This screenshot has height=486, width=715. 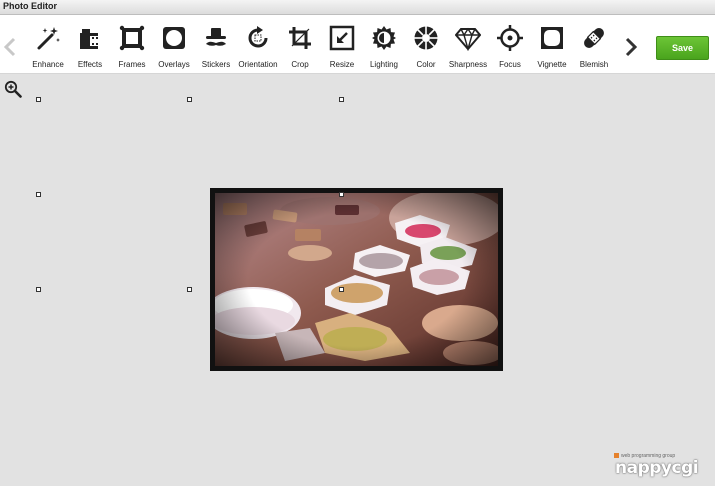 I want to click on brand-watermark: web programming group nappycgi, so click(x=660, y=466).